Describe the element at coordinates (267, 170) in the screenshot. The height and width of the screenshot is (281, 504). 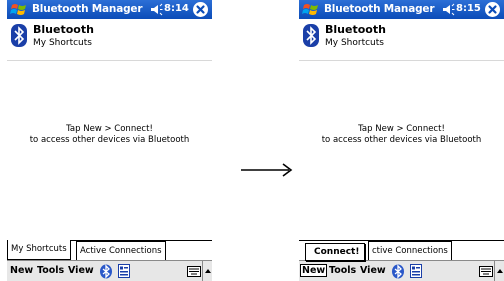
I see `right-arrow-icon` at that location.